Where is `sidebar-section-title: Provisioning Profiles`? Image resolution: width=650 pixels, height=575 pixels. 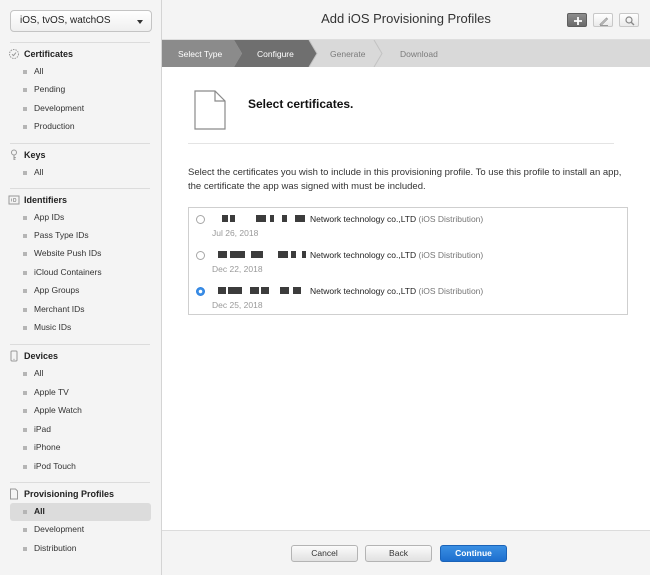 sidebar-section-title: Provisioning Profiles is located at coordinates (69, 494).